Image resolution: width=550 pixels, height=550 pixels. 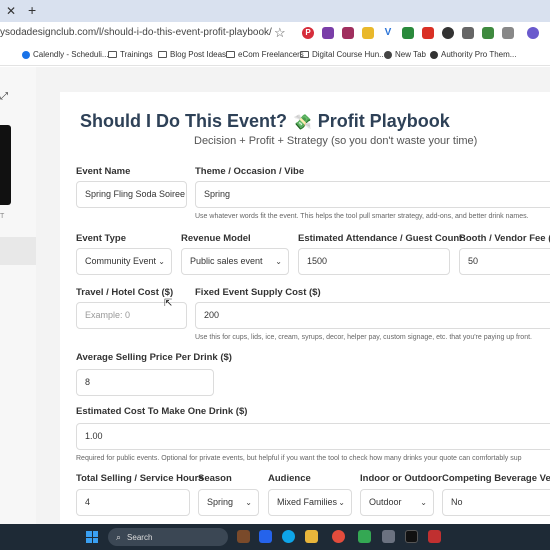 I want to click on attendance-input: 1500, so click(x=374, y=261).